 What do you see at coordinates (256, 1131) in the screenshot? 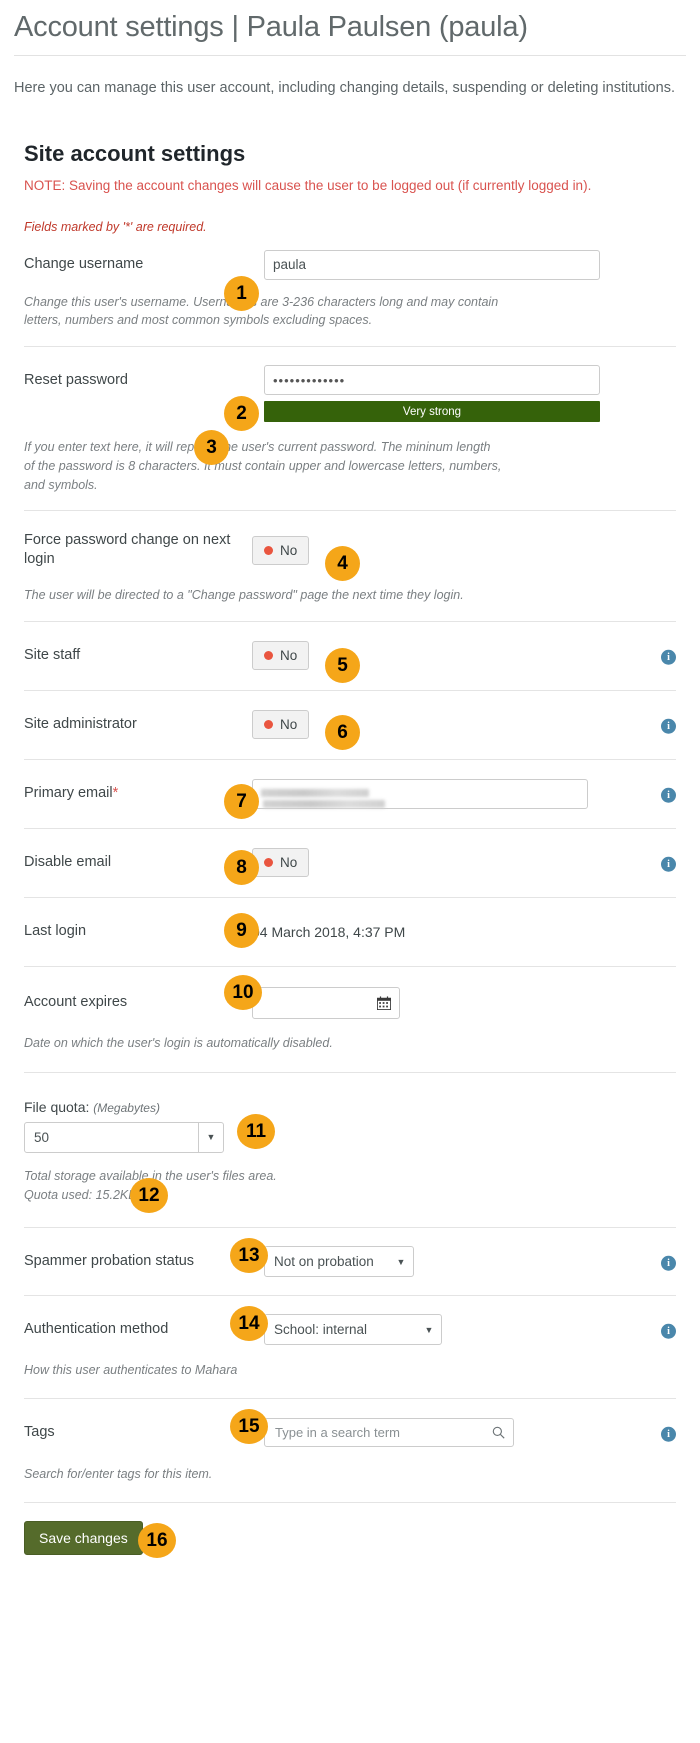
I see `annotation-badge-11: 11` at bounding box center [256, 1131].